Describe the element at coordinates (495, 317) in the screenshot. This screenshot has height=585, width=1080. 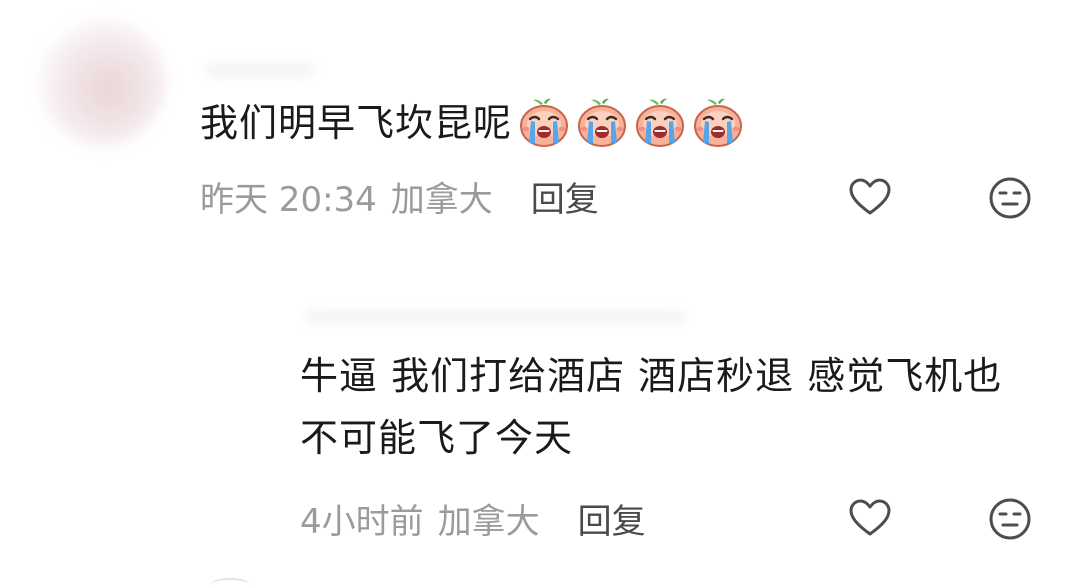
I see `blurred-reply-username` at that location.